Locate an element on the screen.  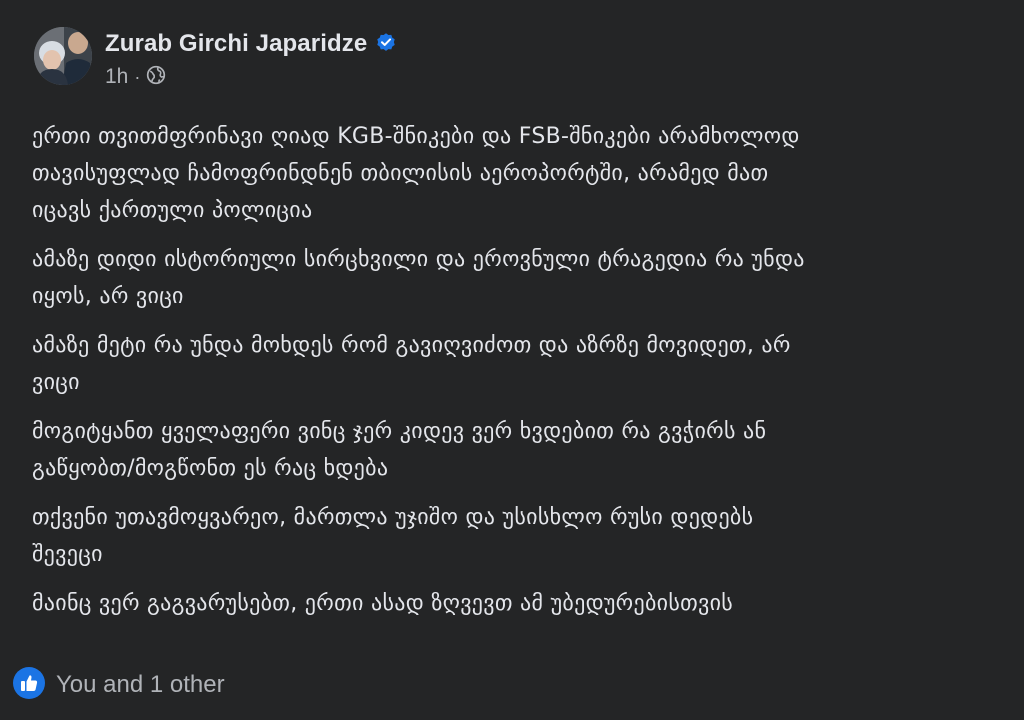
post-header: Zurab Girchi Japaridze 1h · is located at coordinates (215, 58).